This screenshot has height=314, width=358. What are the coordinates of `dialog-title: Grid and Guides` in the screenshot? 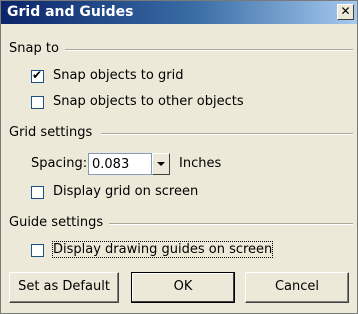 It's located at (70, 12).